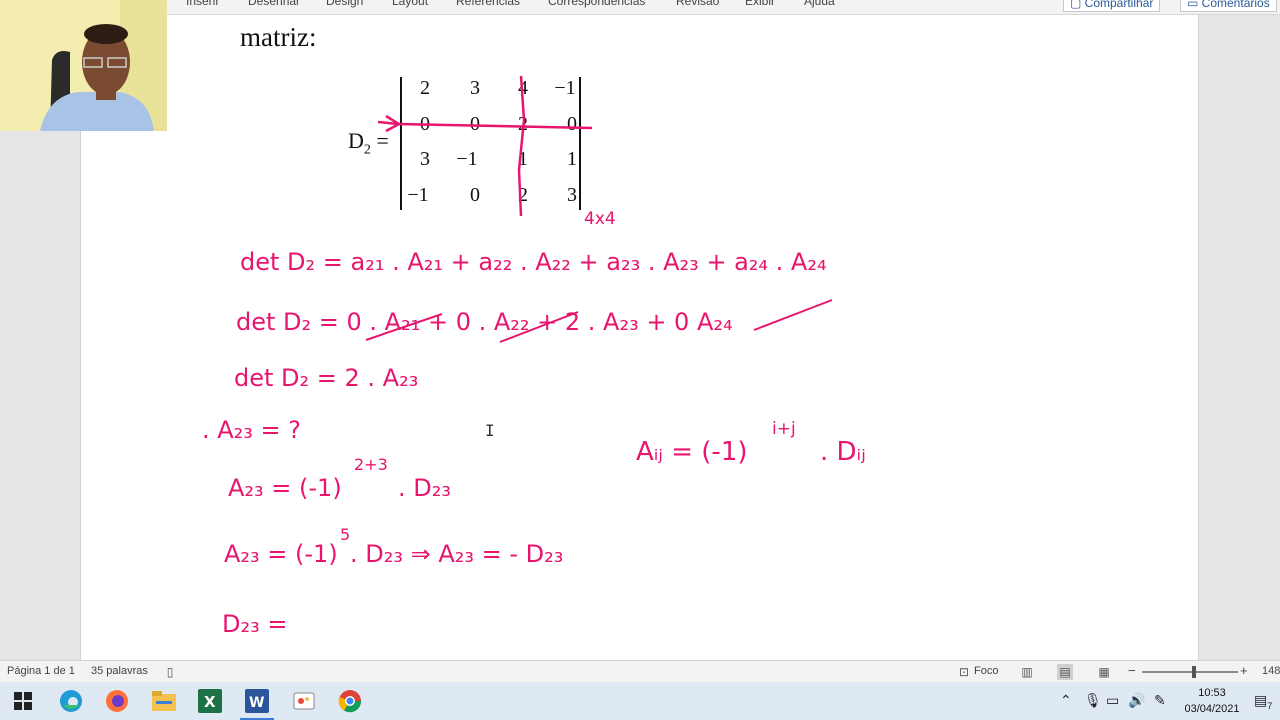  I want to click on menu-exibir: Exibir, so click(760, 4).